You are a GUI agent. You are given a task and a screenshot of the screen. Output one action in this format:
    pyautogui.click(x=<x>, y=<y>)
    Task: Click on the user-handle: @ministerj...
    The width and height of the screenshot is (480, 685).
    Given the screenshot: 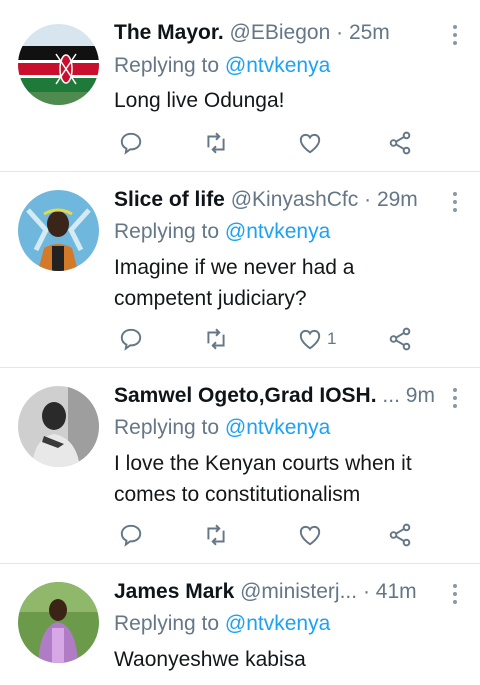 What is the action you would take?
    pyautogui.click(x=298, y=591)
    